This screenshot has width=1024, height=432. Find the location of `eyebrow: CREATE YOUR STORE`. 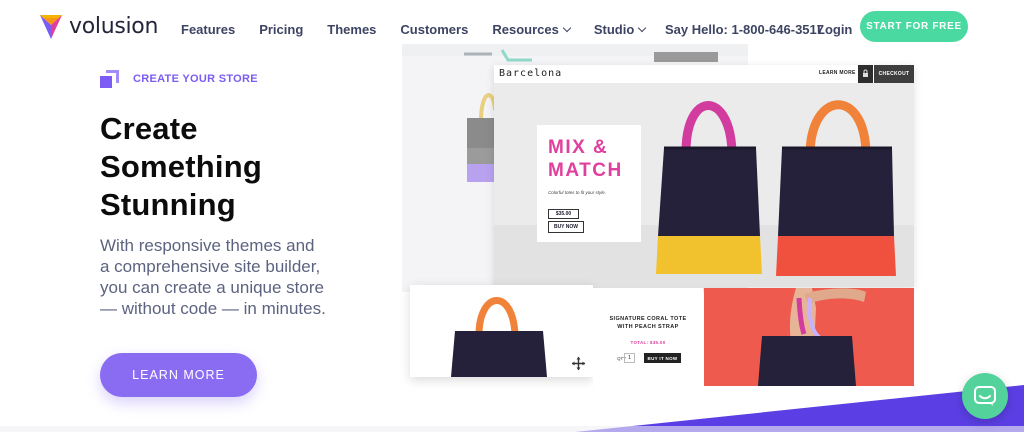

eyebrow: CREATE YOUR STORE is located at coordinates (179, 79).